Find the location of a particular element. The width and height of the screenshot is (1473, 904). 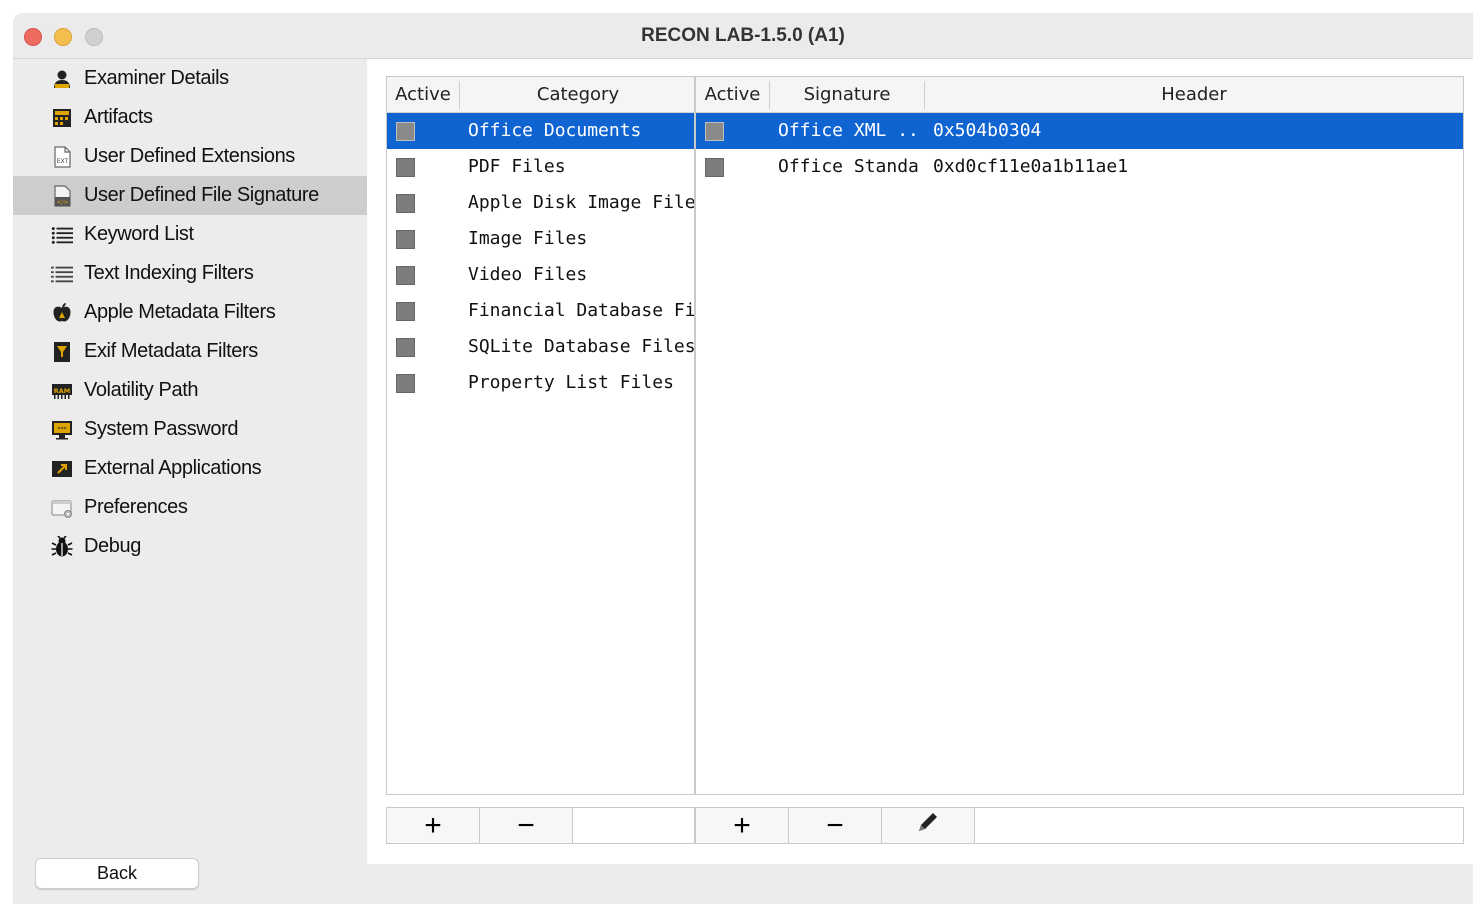

table-row: Office Documents is located at coordinates (540, 131).